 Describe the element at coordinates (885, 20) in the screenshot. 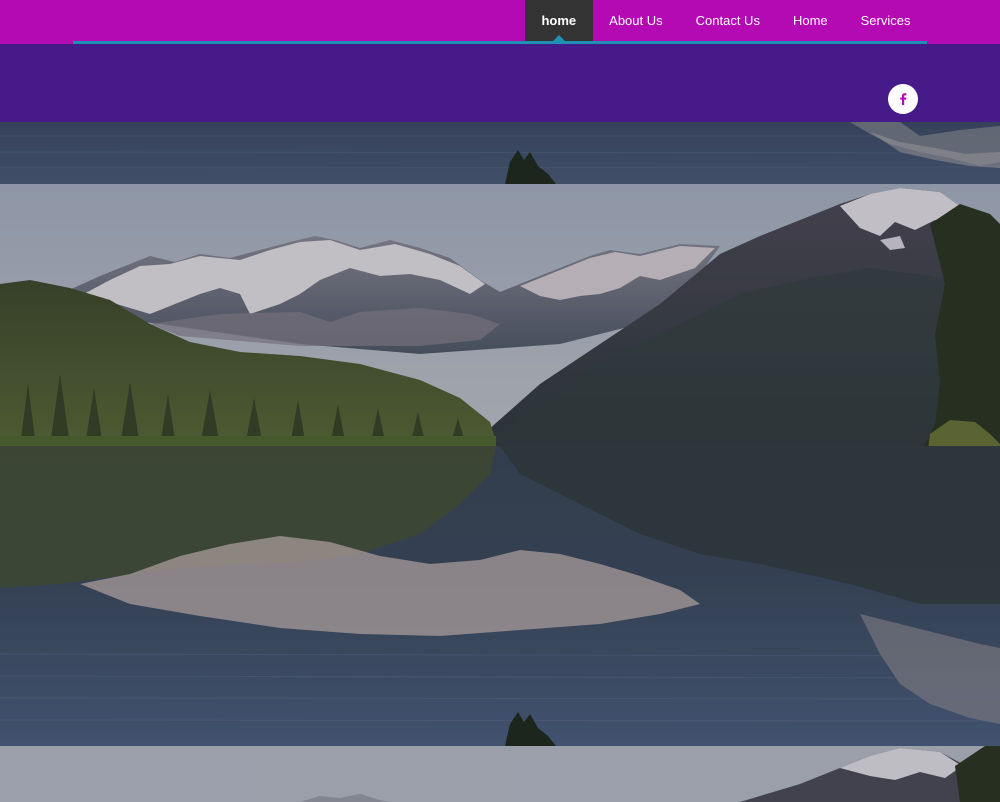

I see `nav-item-services: Services` at that location.